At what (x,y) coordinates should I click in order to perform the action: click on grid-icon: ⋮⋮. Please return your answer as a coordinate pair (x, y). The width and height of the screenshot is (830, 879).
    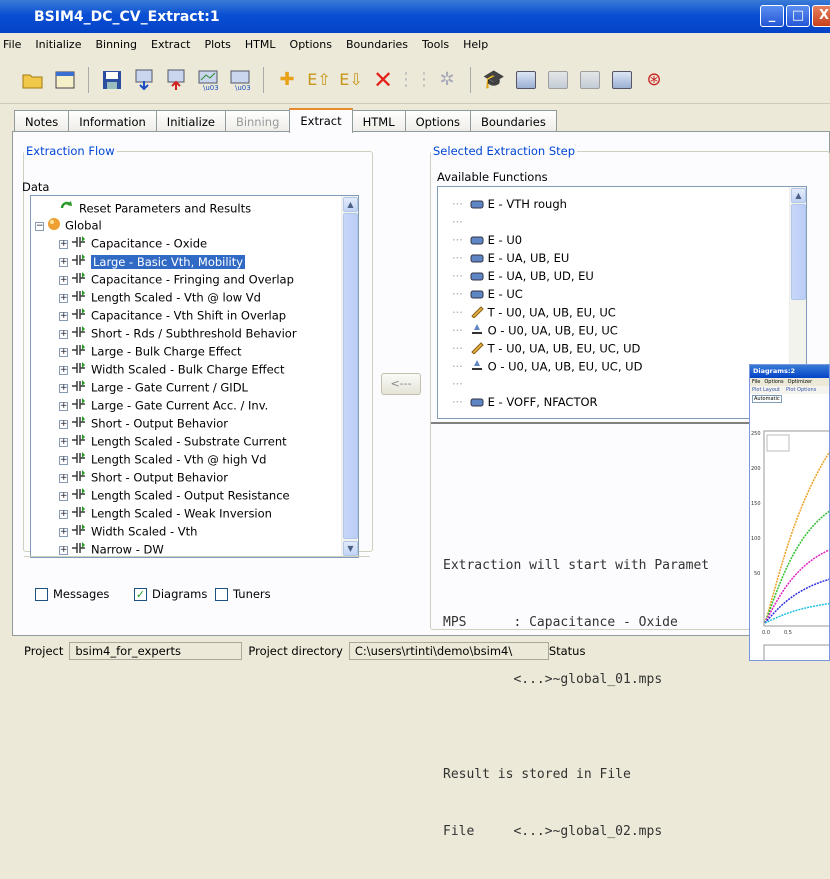
    Looking at the image, I should click on (415, 80).